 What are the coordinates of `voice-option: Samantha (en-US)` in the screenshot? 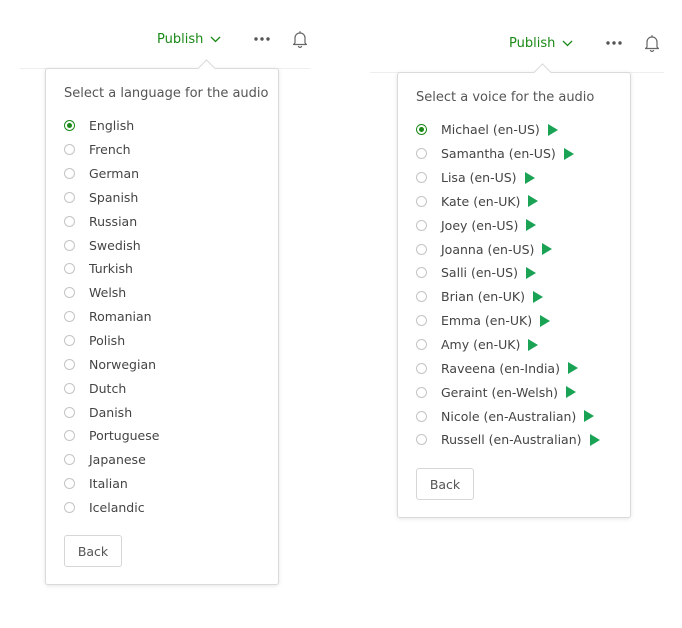 It's located at (508, 154).